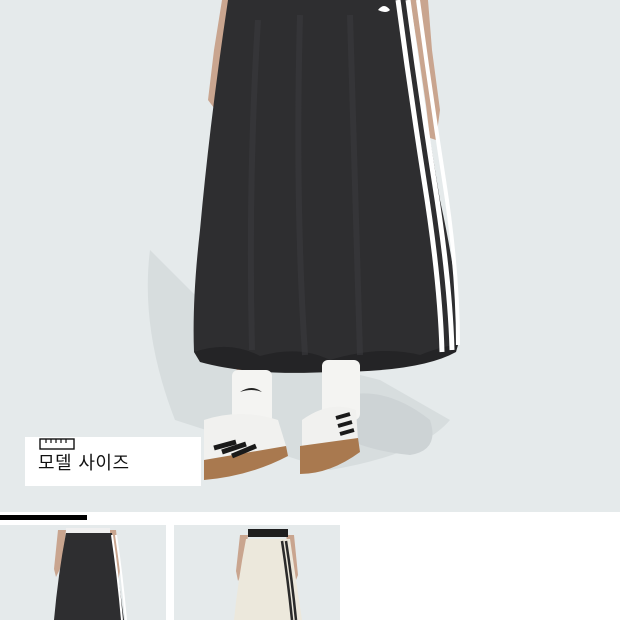 The image size is (620, 620). Describe the element at coordinates (57, 444) in the screenshot. I see `ruler-icon` at that location.